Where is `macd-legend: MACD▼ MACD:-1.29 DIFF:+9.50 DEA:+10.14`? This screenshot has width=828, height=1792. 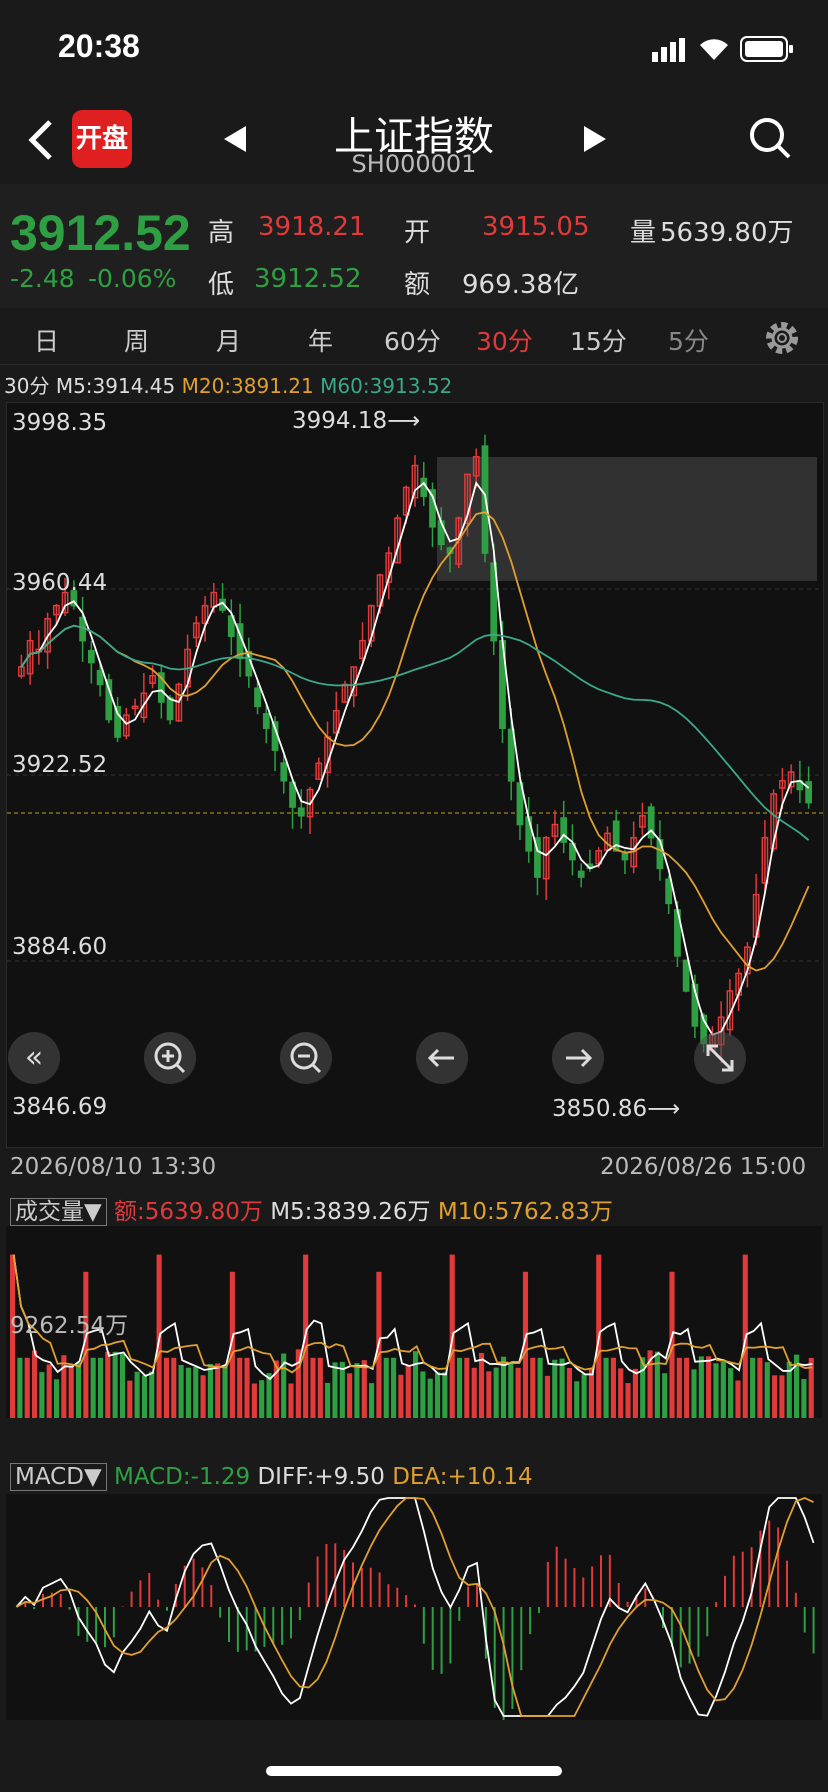 macd-legend: MACD▼ MACD:-1.29 DIFF:+9.50 DEA:+10.14 is located at coordinates (271, 1477).